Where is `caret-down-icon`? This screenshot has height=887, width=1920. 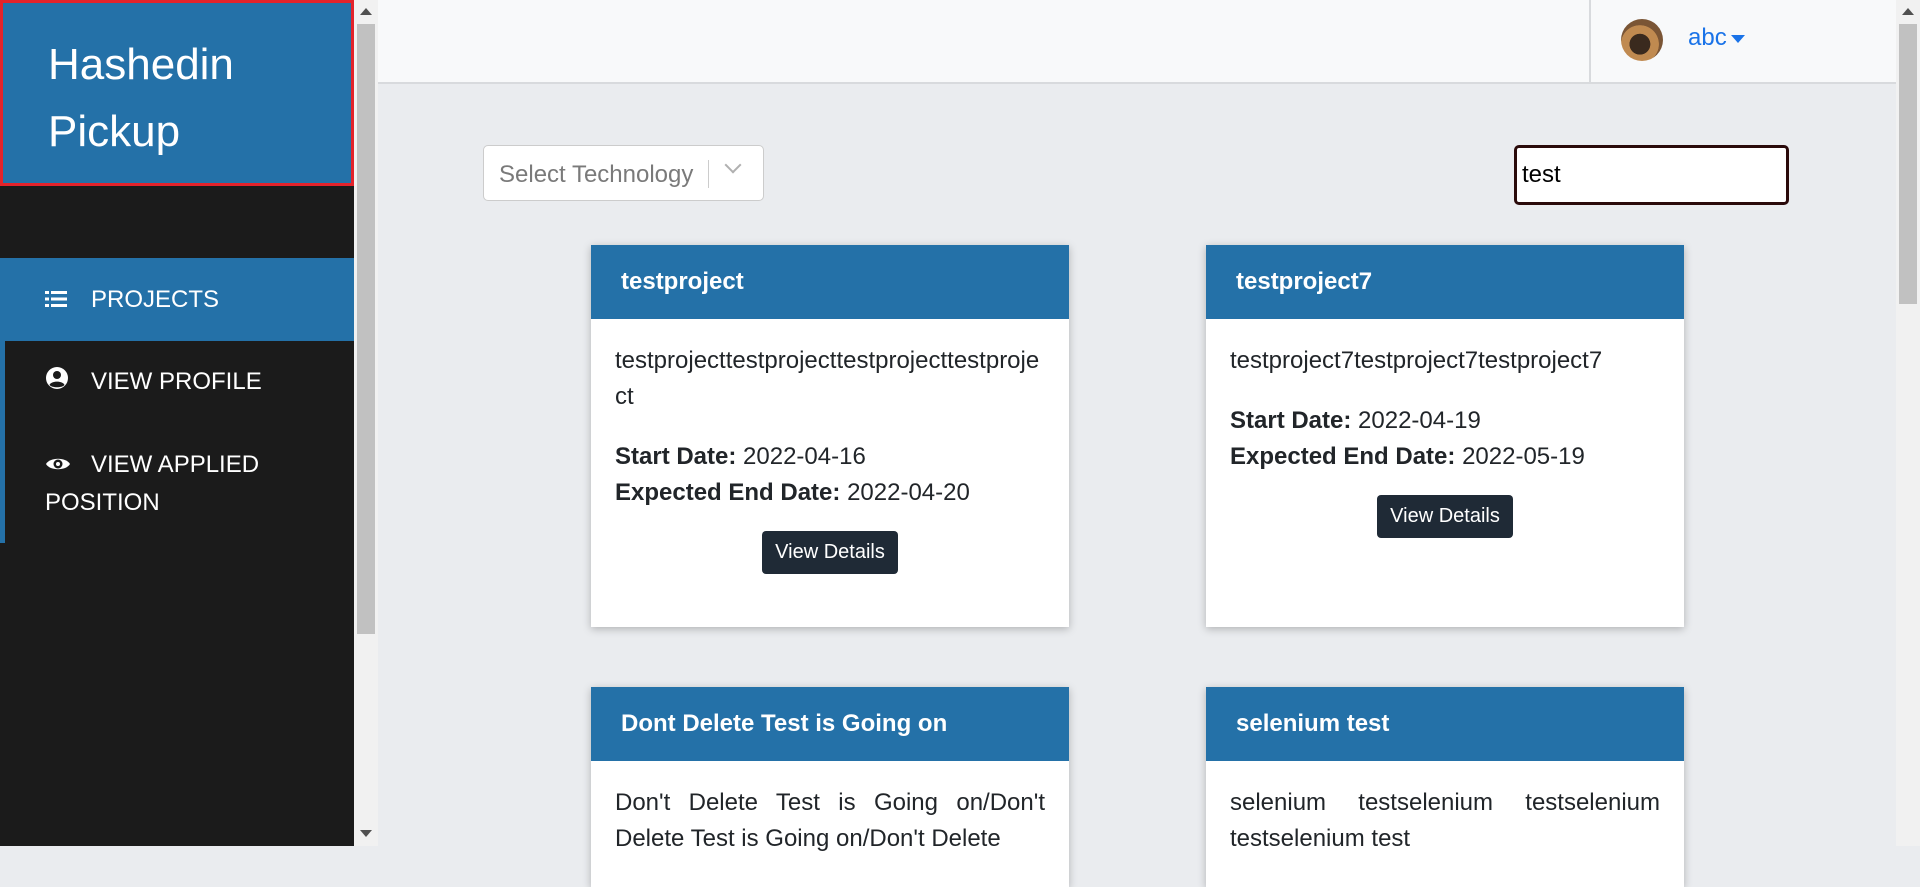 caret-down-icon is located at coordinates (1737, 38).